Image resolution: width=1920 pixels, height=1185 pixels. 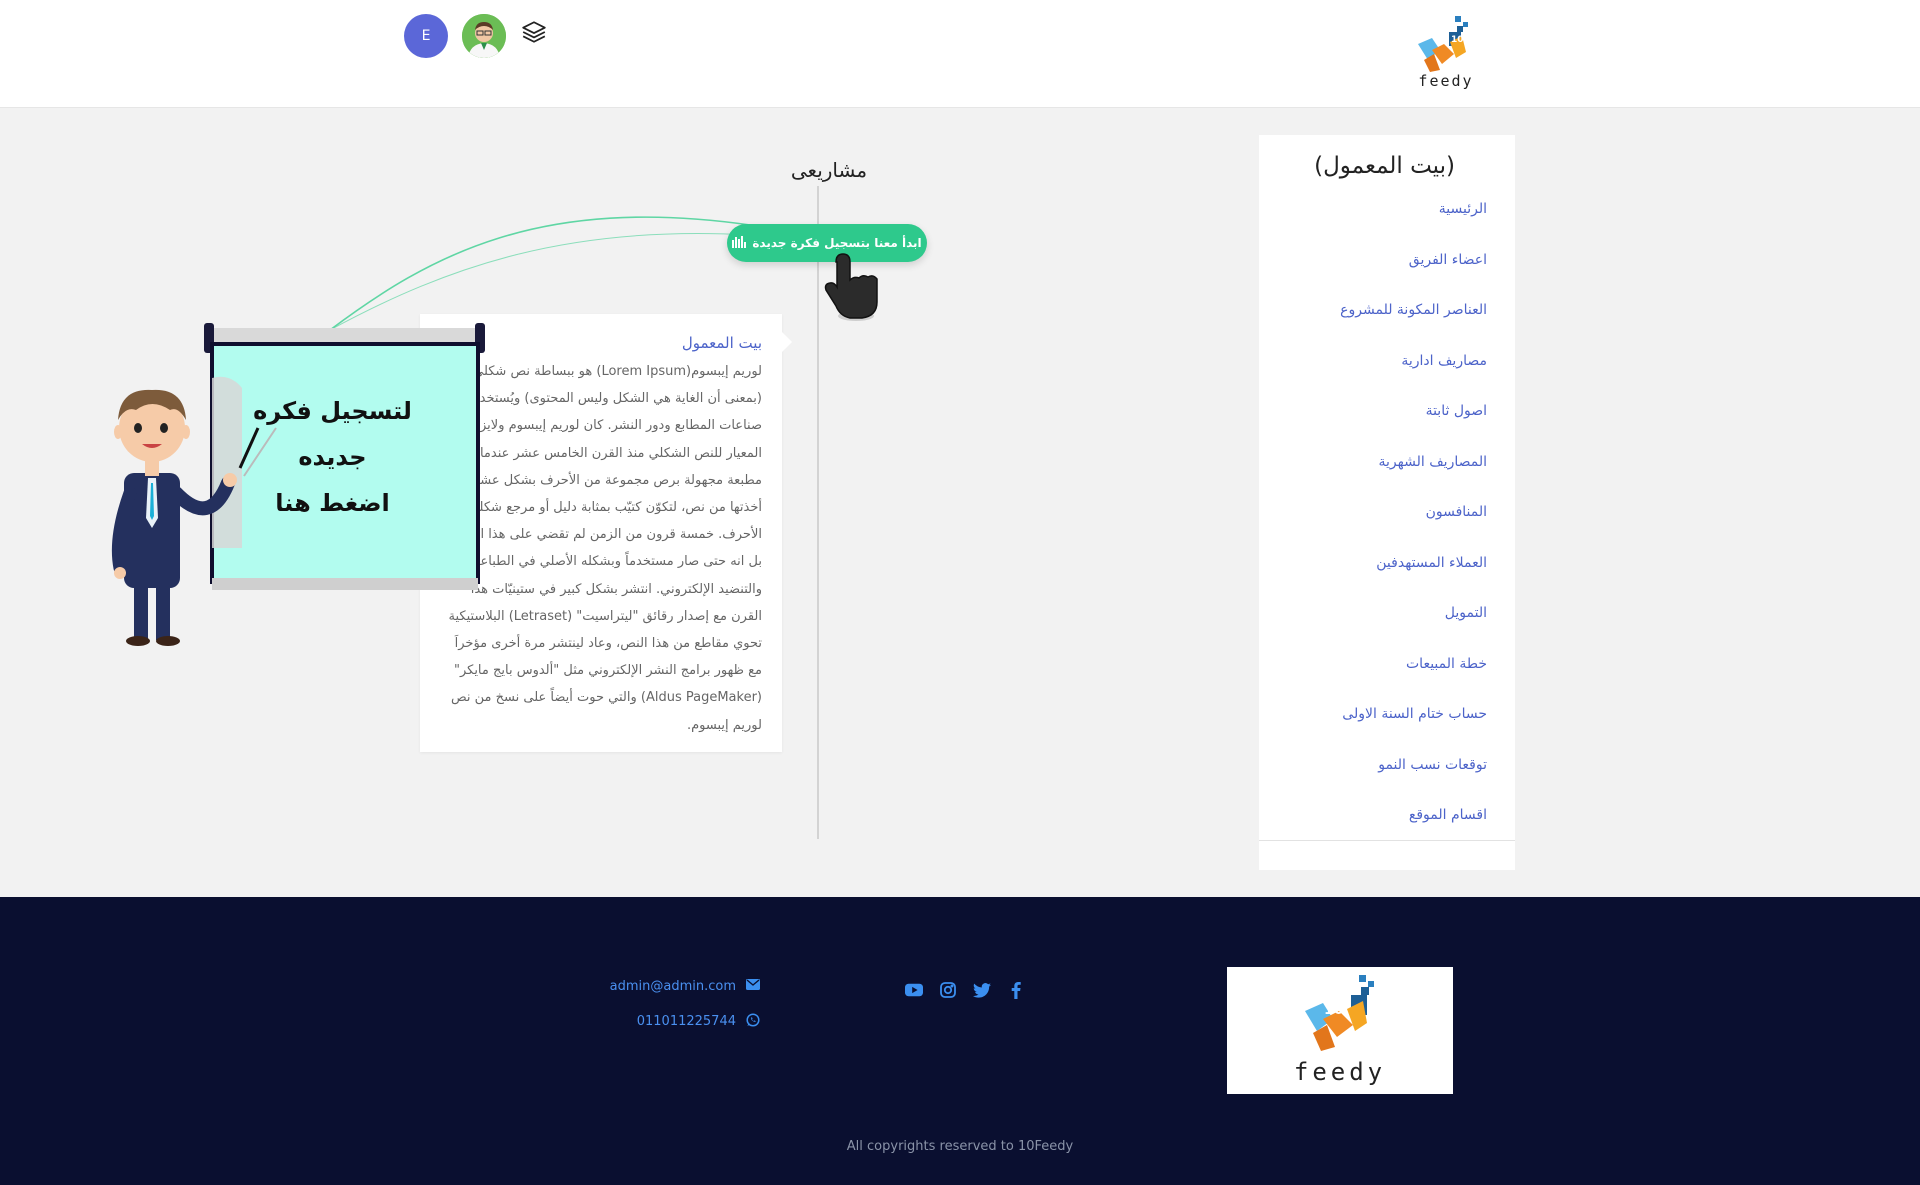 What do you see at coordinates (534, 32) in the screenshot?
I see `layers-icon` at bounding box center [534, 32].